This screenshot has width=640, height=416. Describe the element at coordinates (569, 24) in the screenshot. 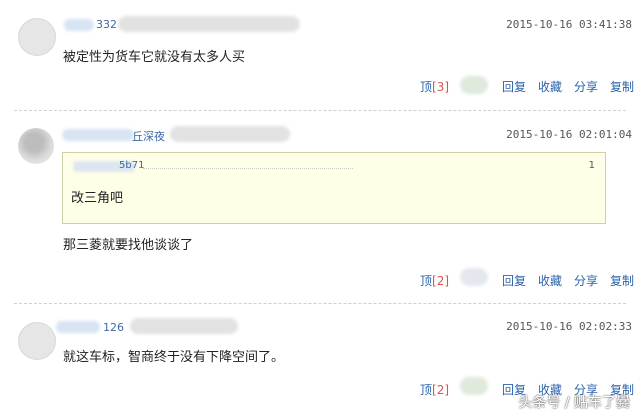

I see `comment-timestamp: 2015-10-16 03:41:38` at that location.